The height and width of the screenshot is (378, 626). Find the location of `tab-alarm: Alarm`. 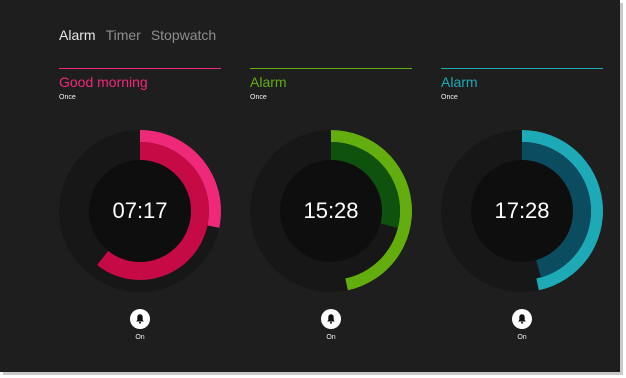

tab-alarm: Alarm is located at coordinates (77, 35).